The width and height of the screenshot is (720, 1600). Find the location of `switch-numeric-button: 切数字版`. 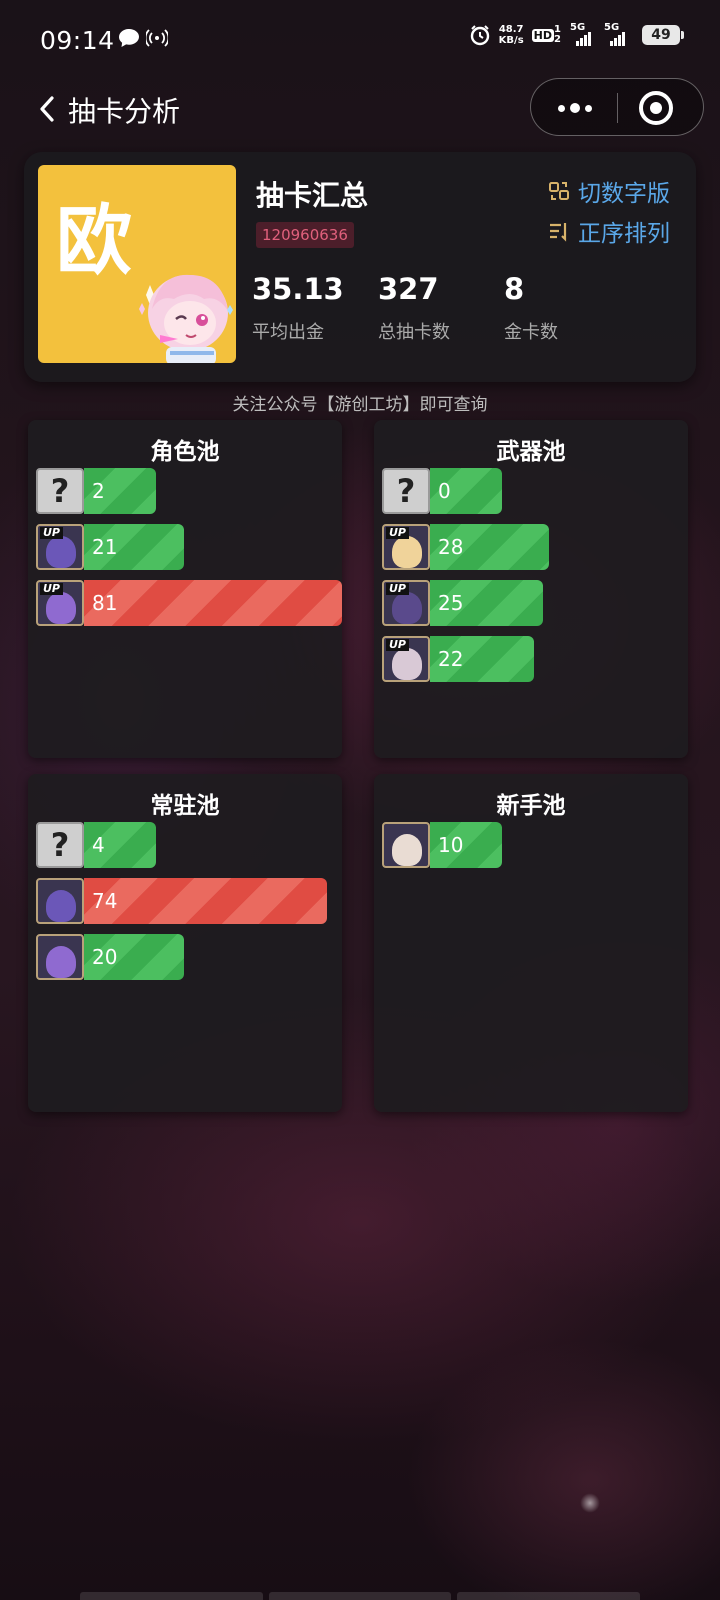

switch-numeric-button: 切数字版 is located at coordinates (609, 191).